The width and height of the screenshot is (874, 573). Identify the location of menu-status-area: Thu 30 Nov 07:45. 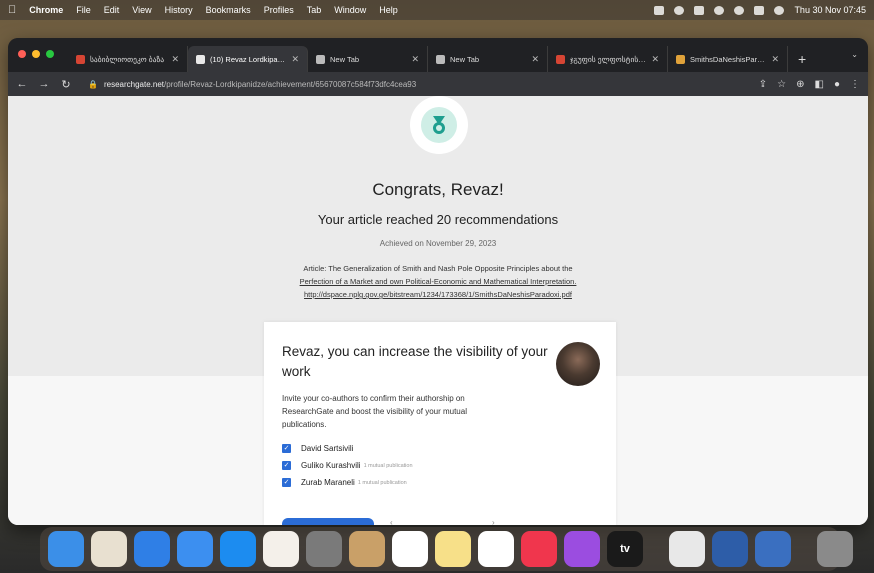
(760, 10).